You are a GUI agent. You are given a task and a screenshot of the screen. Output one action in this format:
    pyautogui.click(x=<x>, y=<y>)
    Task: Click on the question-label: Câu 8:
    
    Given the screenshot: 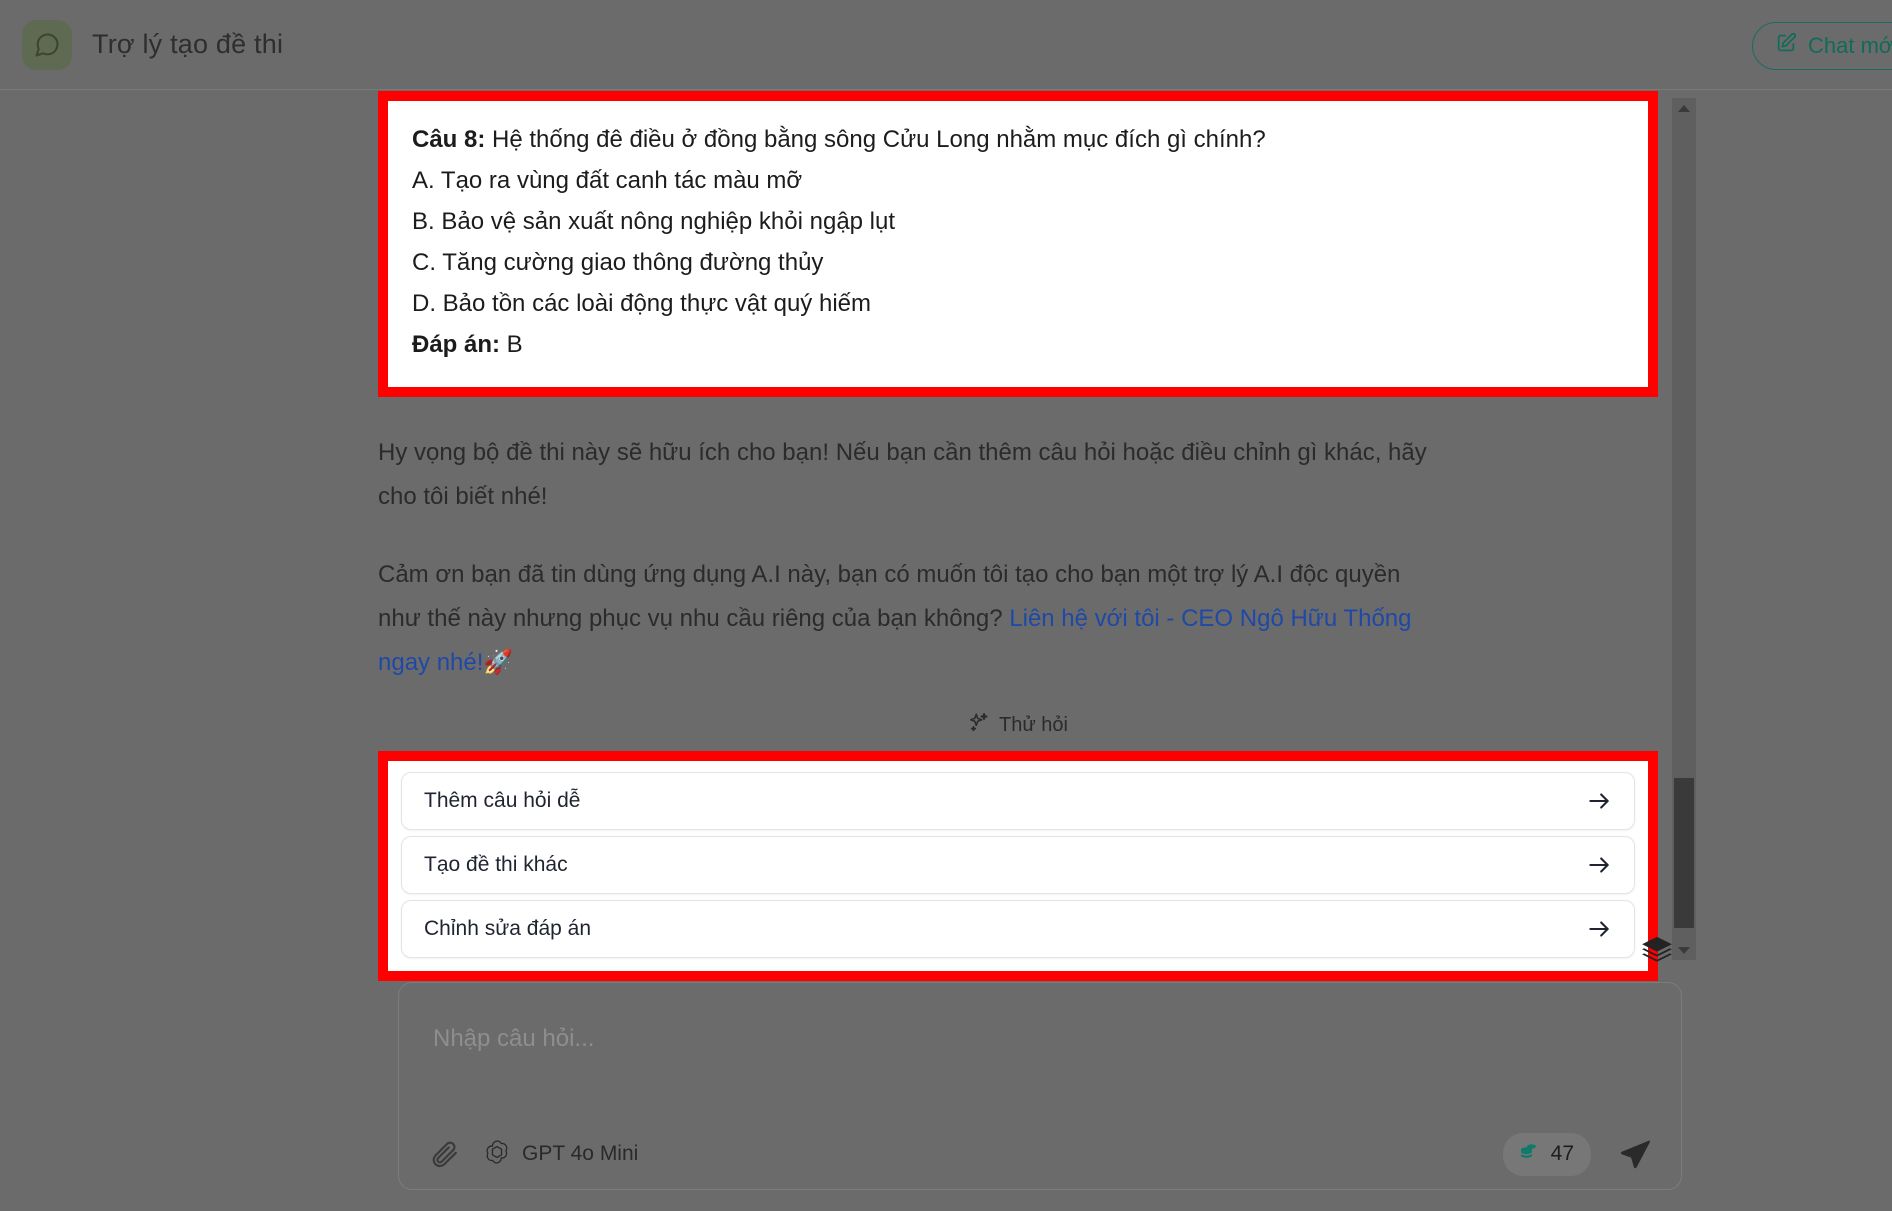 What is the action you would take?
    pyautogui.click(x=449, y=139)
    